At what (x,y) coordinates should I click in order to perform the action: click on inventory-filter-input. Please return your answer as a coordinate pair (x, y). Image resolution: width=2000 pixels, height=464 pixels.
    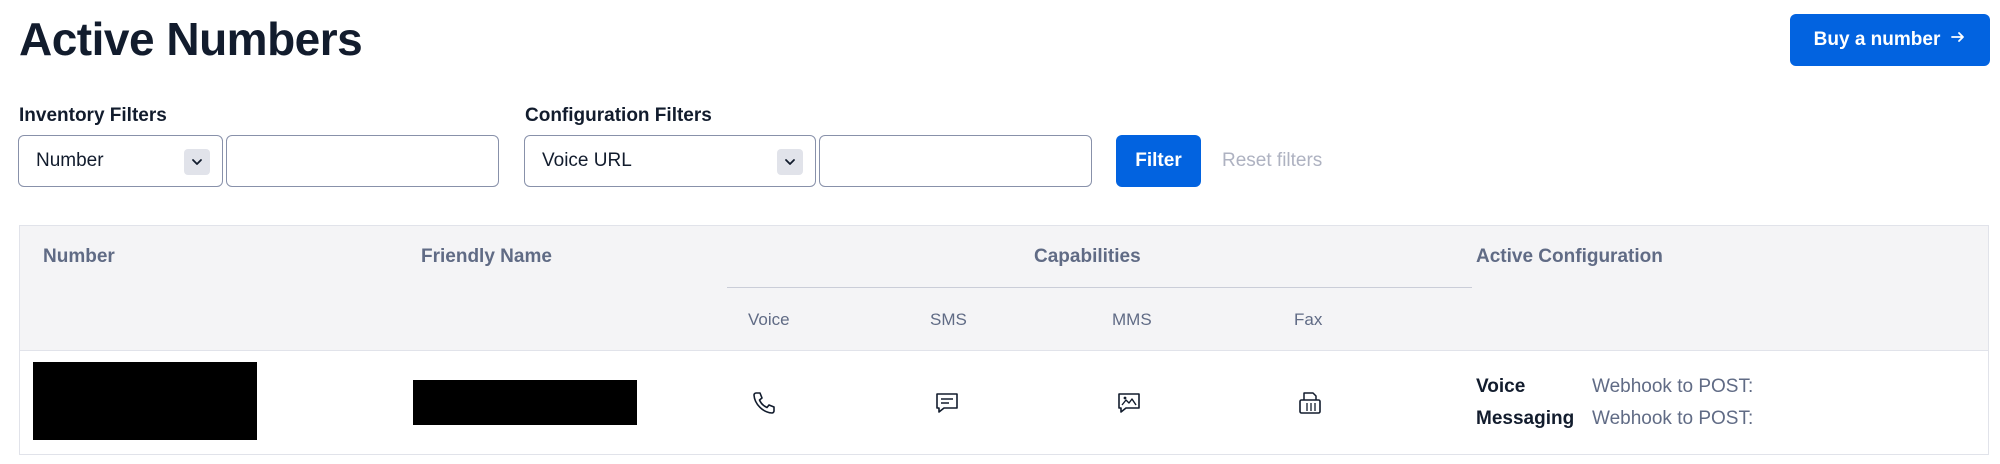
    Looking at the image, I should click on (362, 161).